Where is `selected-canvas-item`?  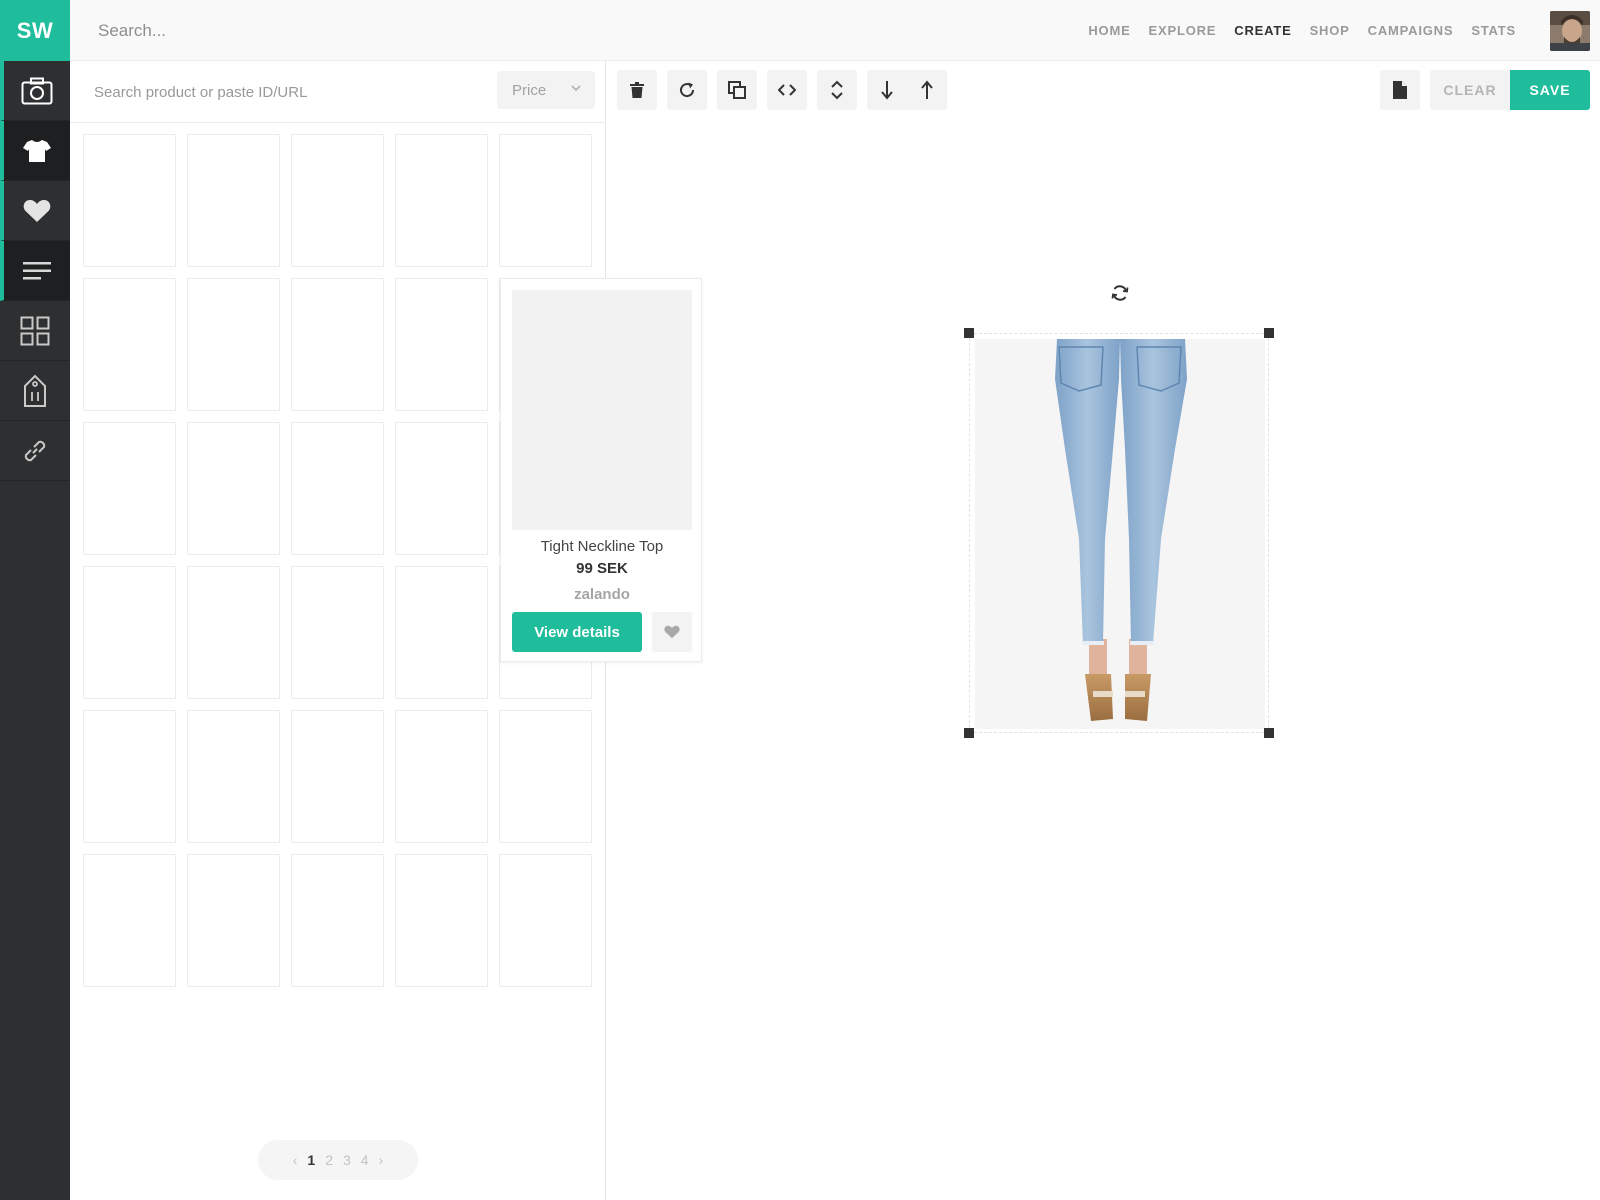 selected-canvas-item is located at coordinates (1119, 533).